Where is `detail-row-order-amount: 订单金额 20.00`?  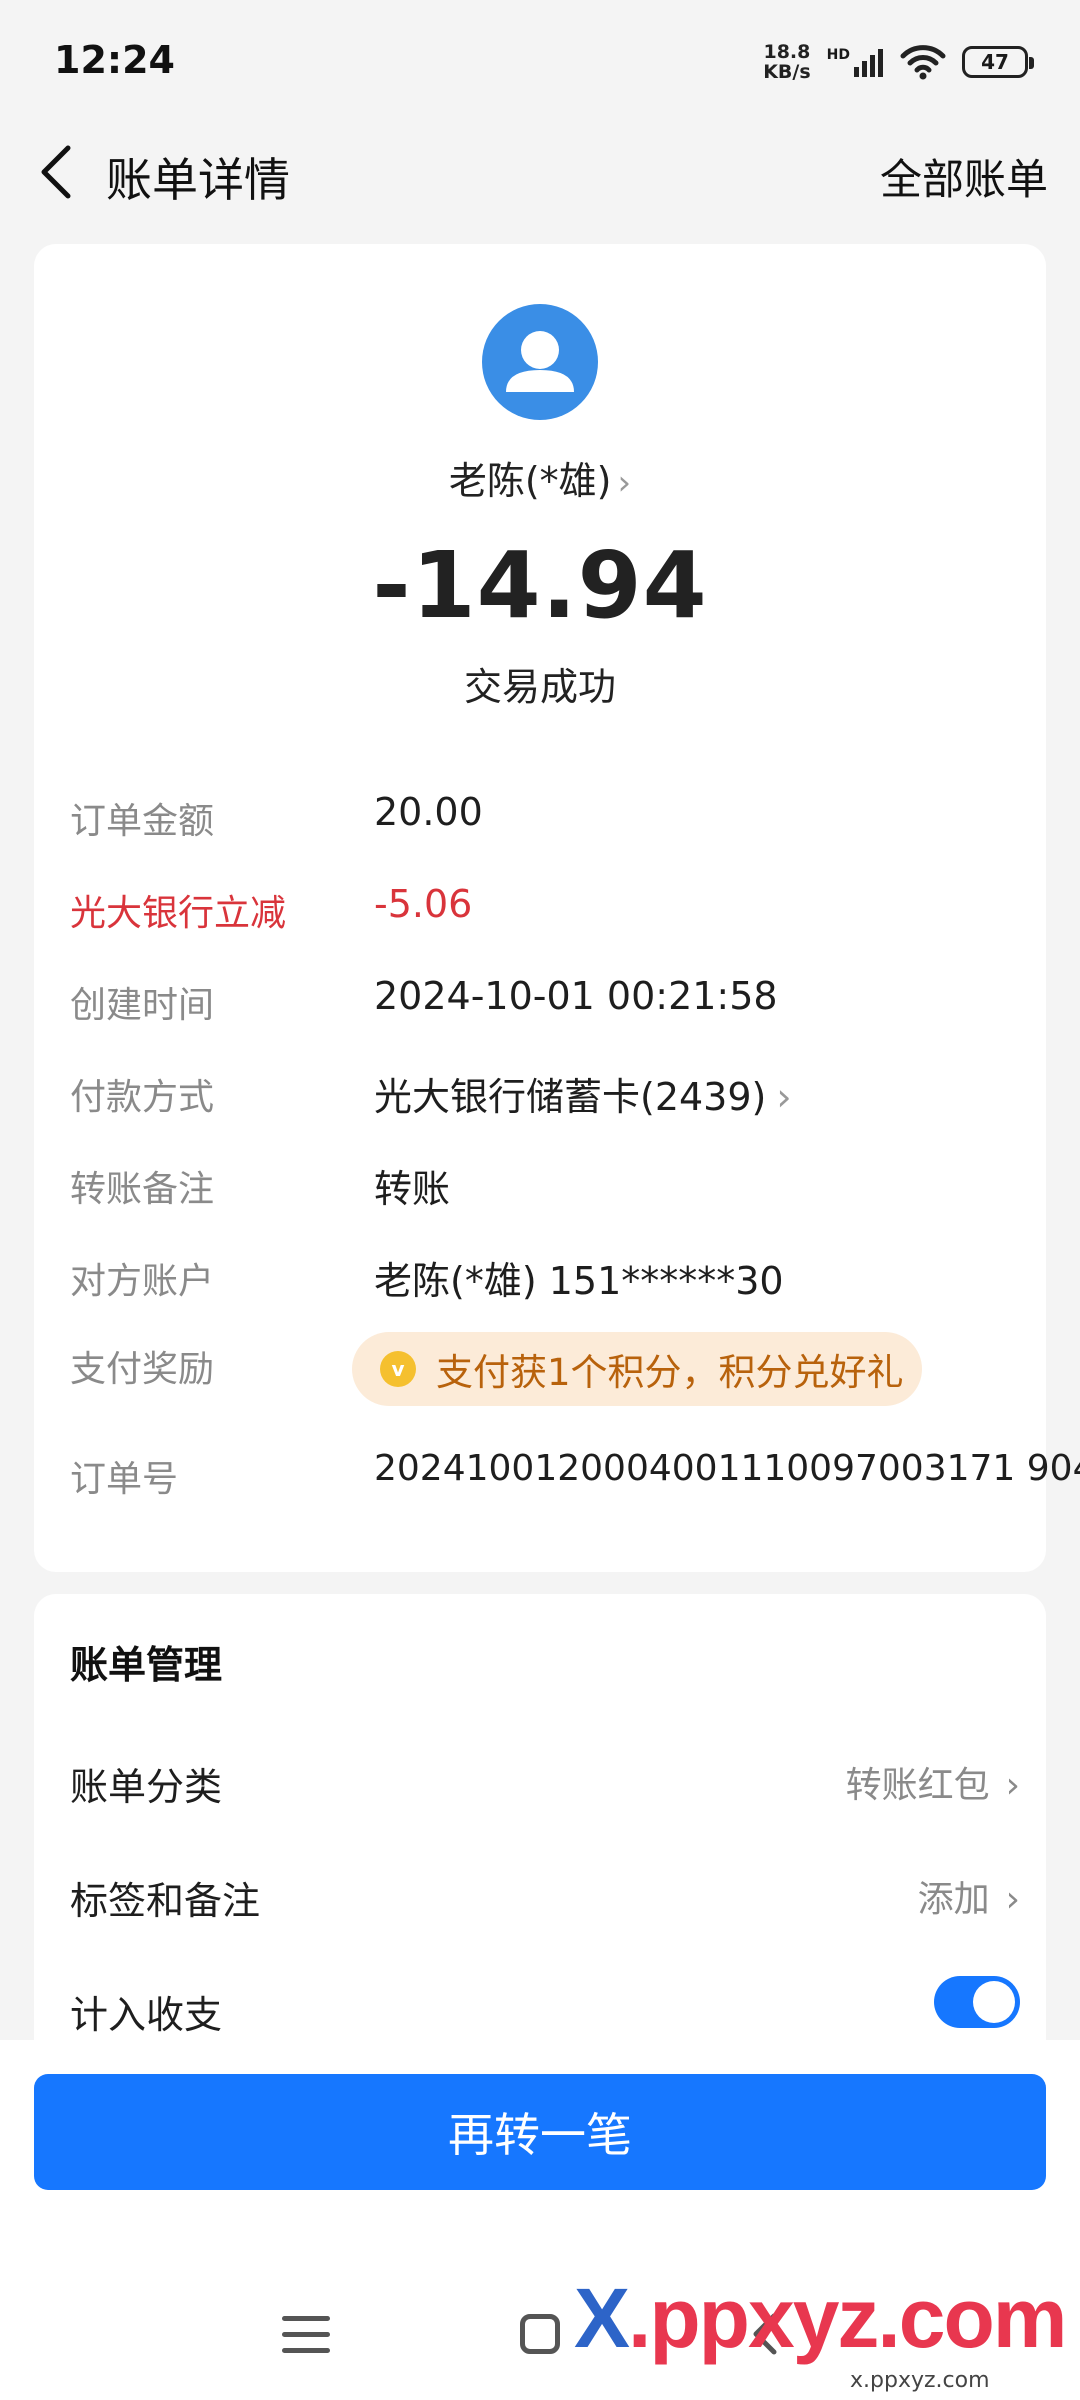
detail-row-order-amount: 订单金额 20.00 is located at coordinates (276, 816).